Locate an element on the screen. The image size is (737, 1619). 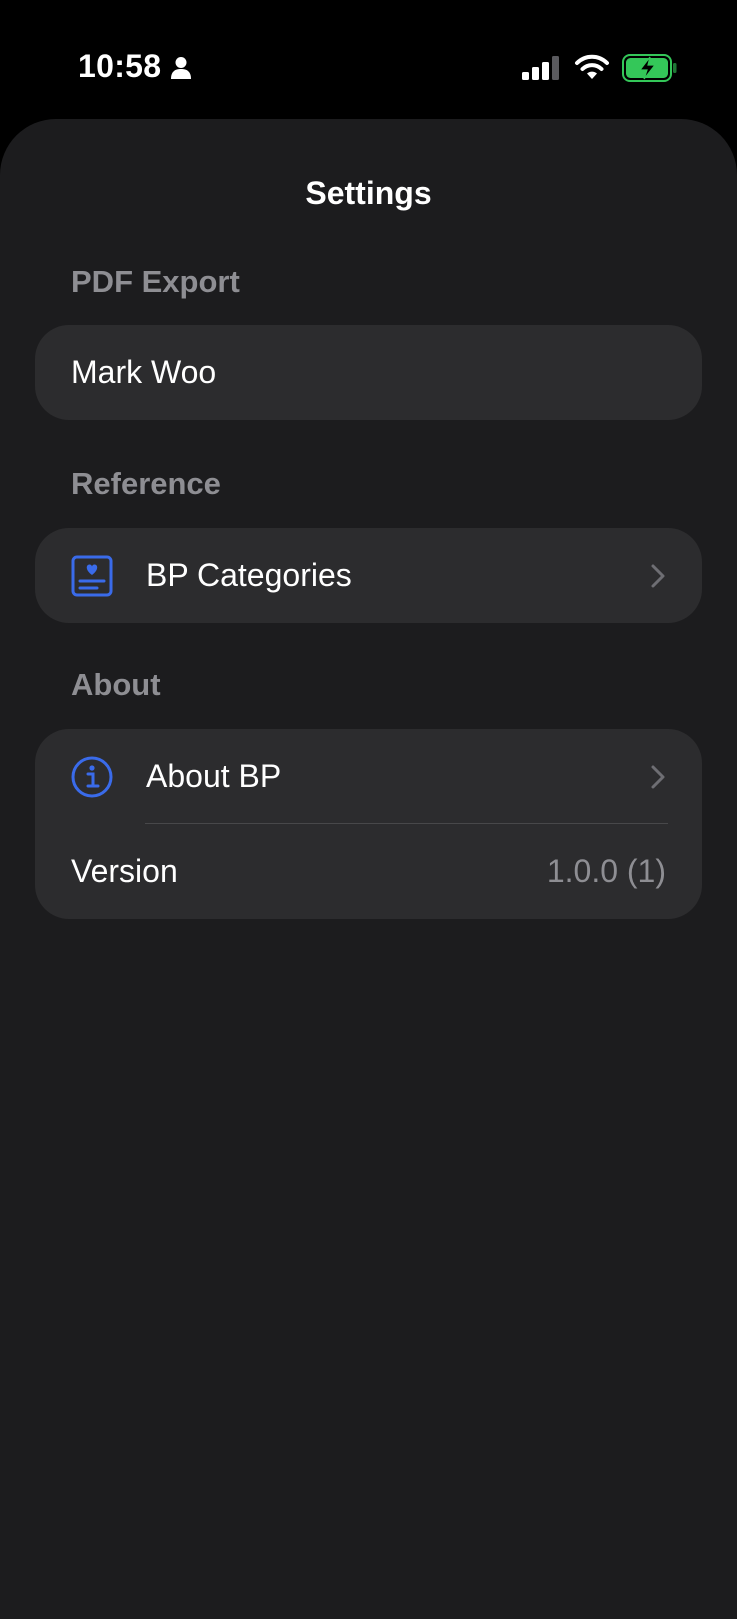
about-bp-label: About BP is located at coordinates (214, 776).